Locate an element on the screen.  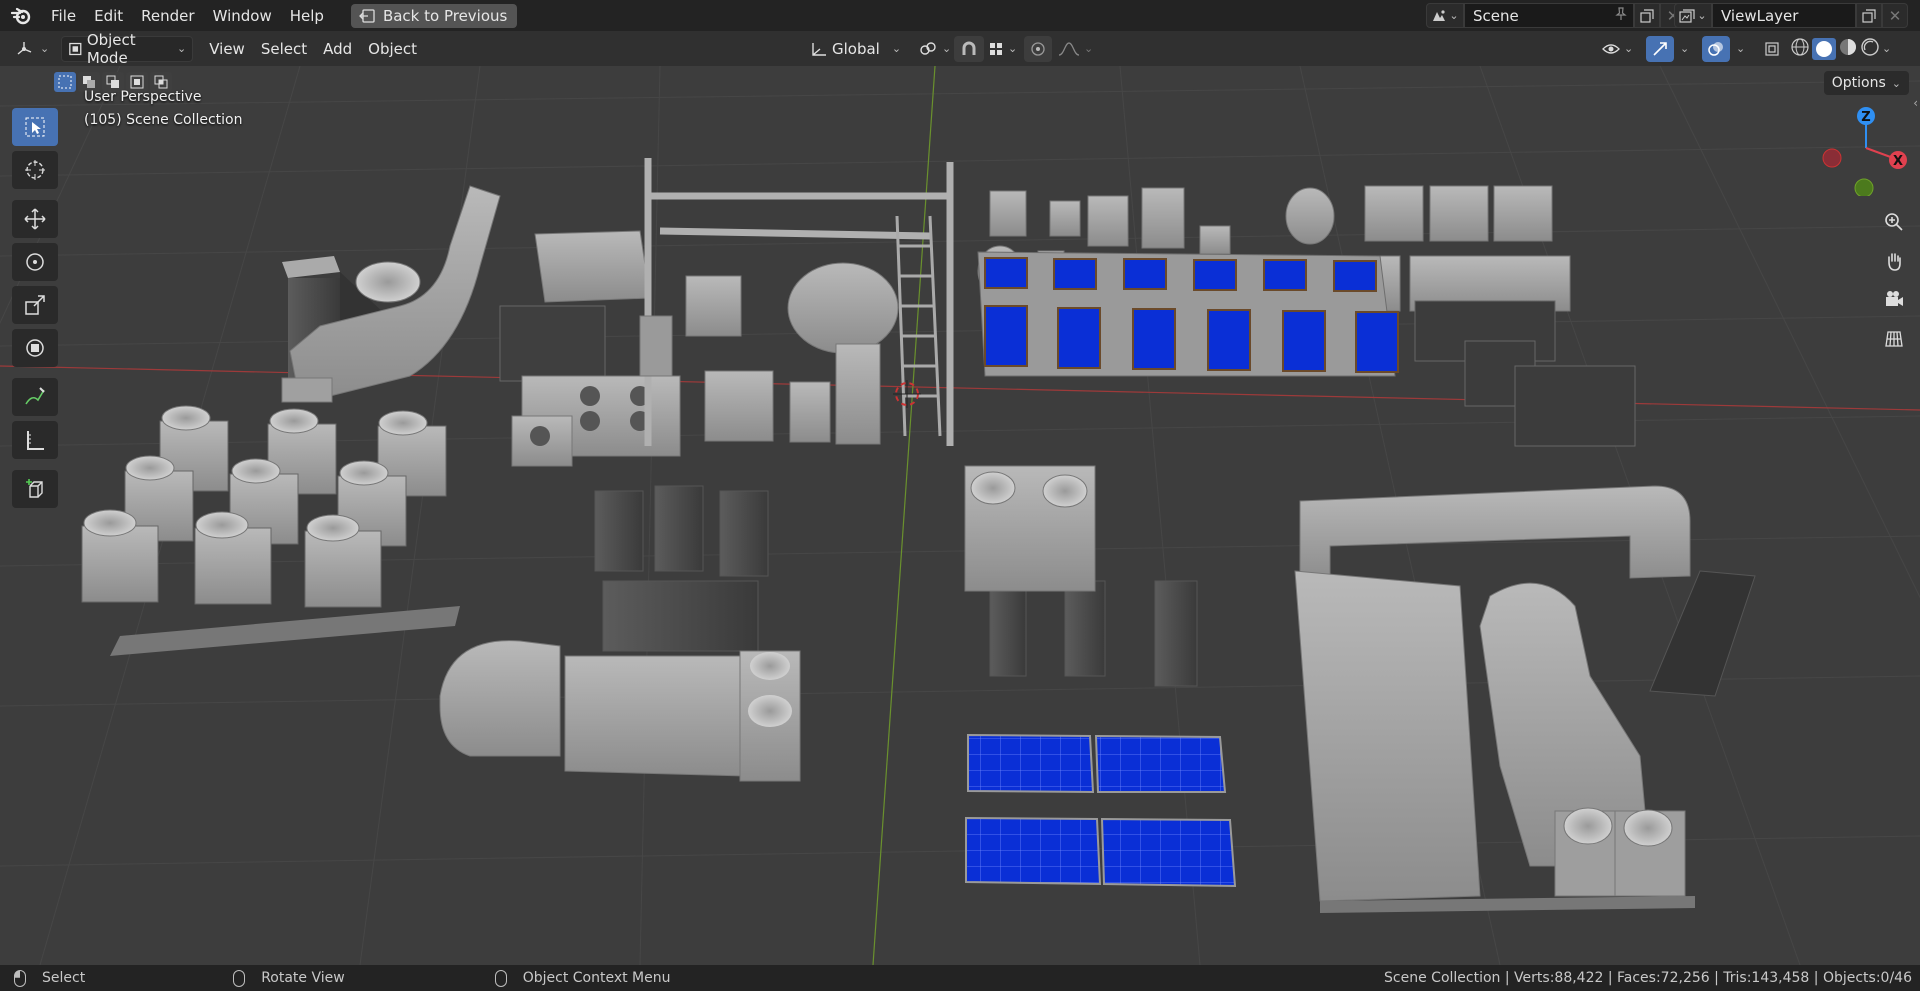
status-middle-label: Rotate View is located at coordinates (303, 978).